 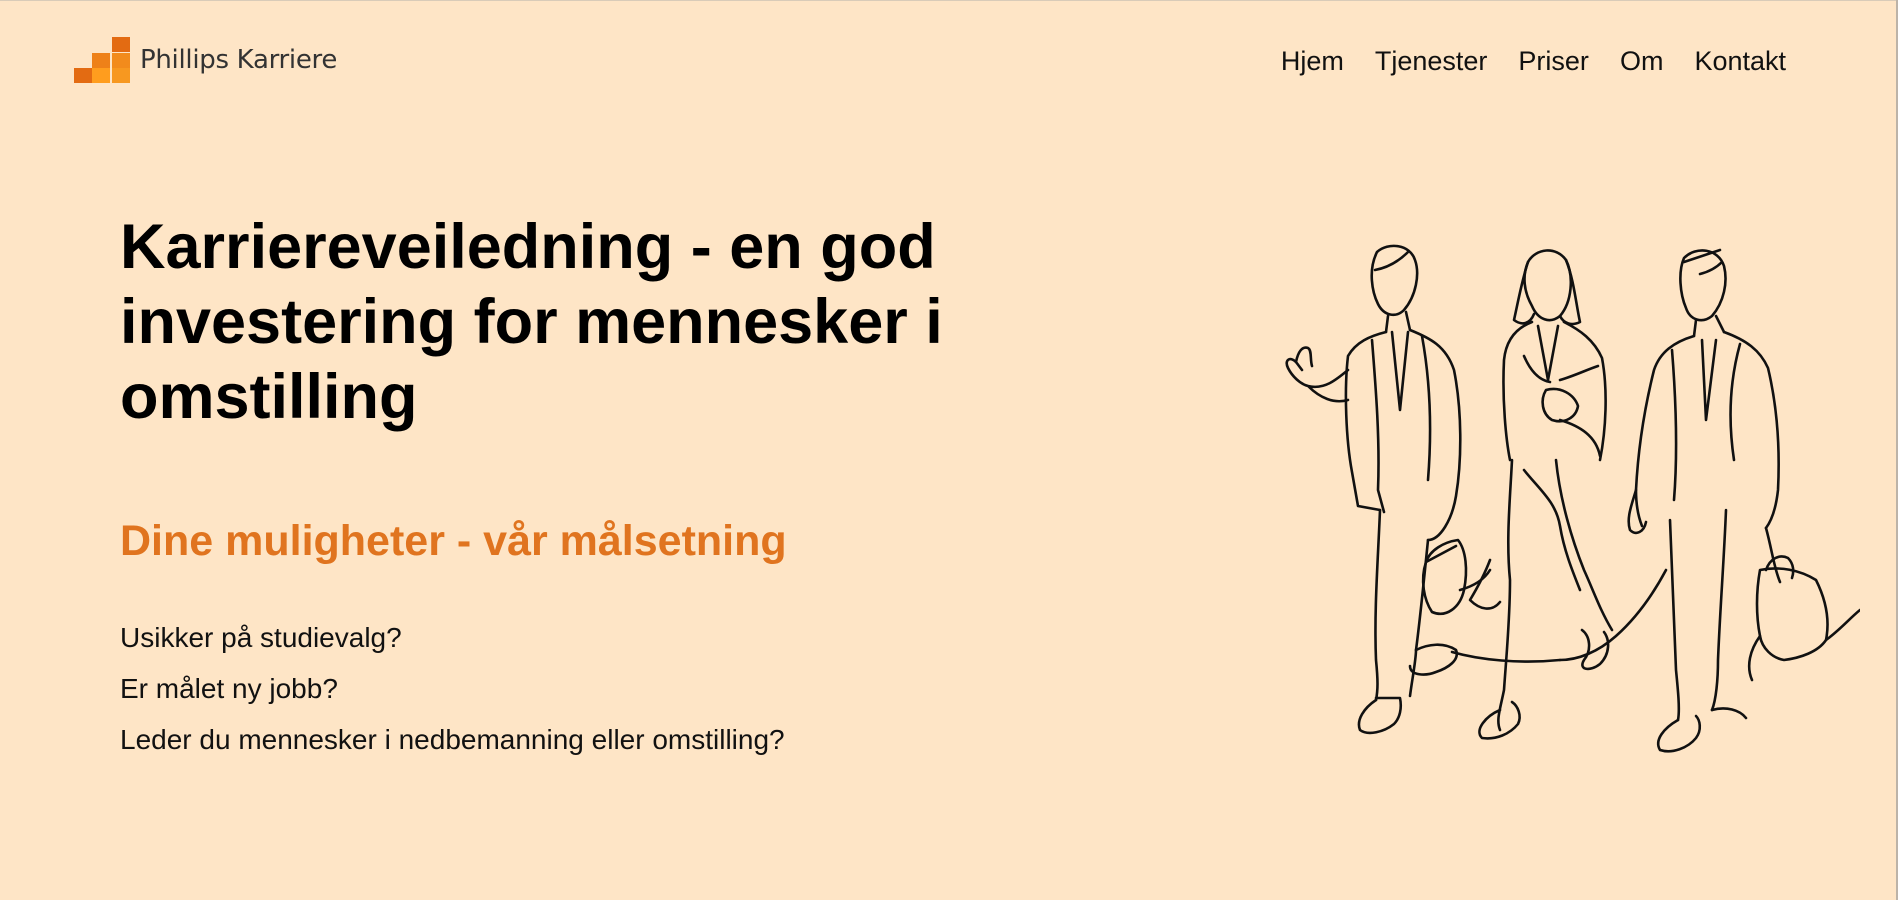 I want to click on main-nav: Hjem Tjenester Priser Om Kontakt, so click(x=1533, y=61).